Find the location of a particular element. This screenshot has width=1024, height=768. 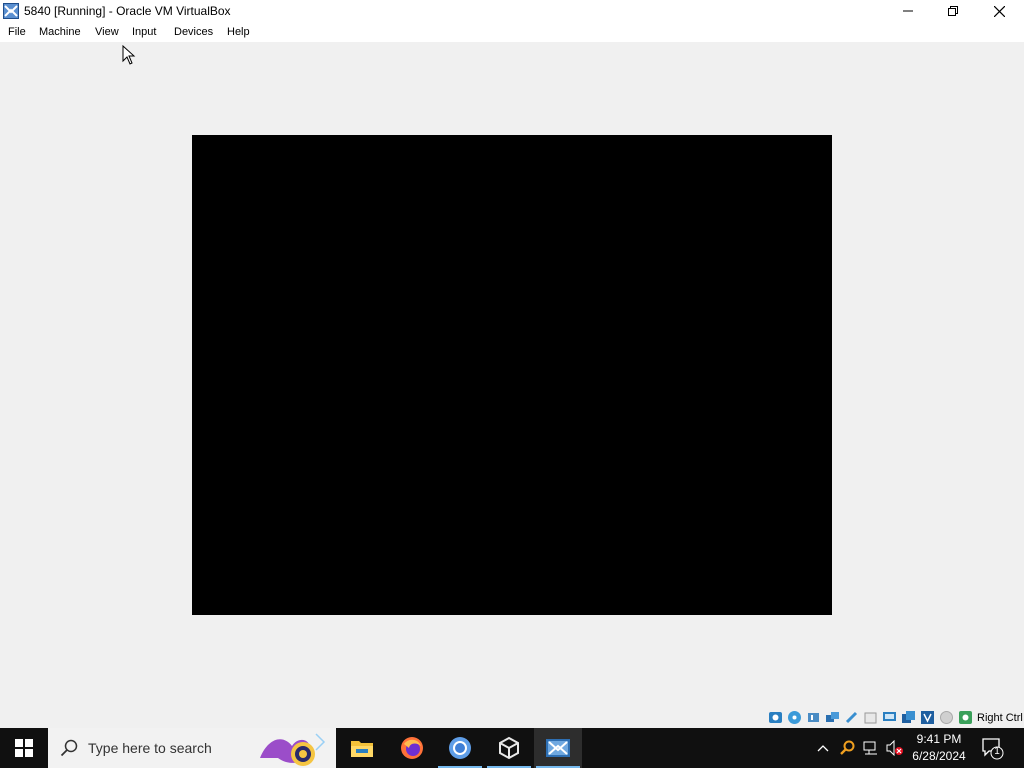

shared-folders-icon is located at coordinates (870, 717).